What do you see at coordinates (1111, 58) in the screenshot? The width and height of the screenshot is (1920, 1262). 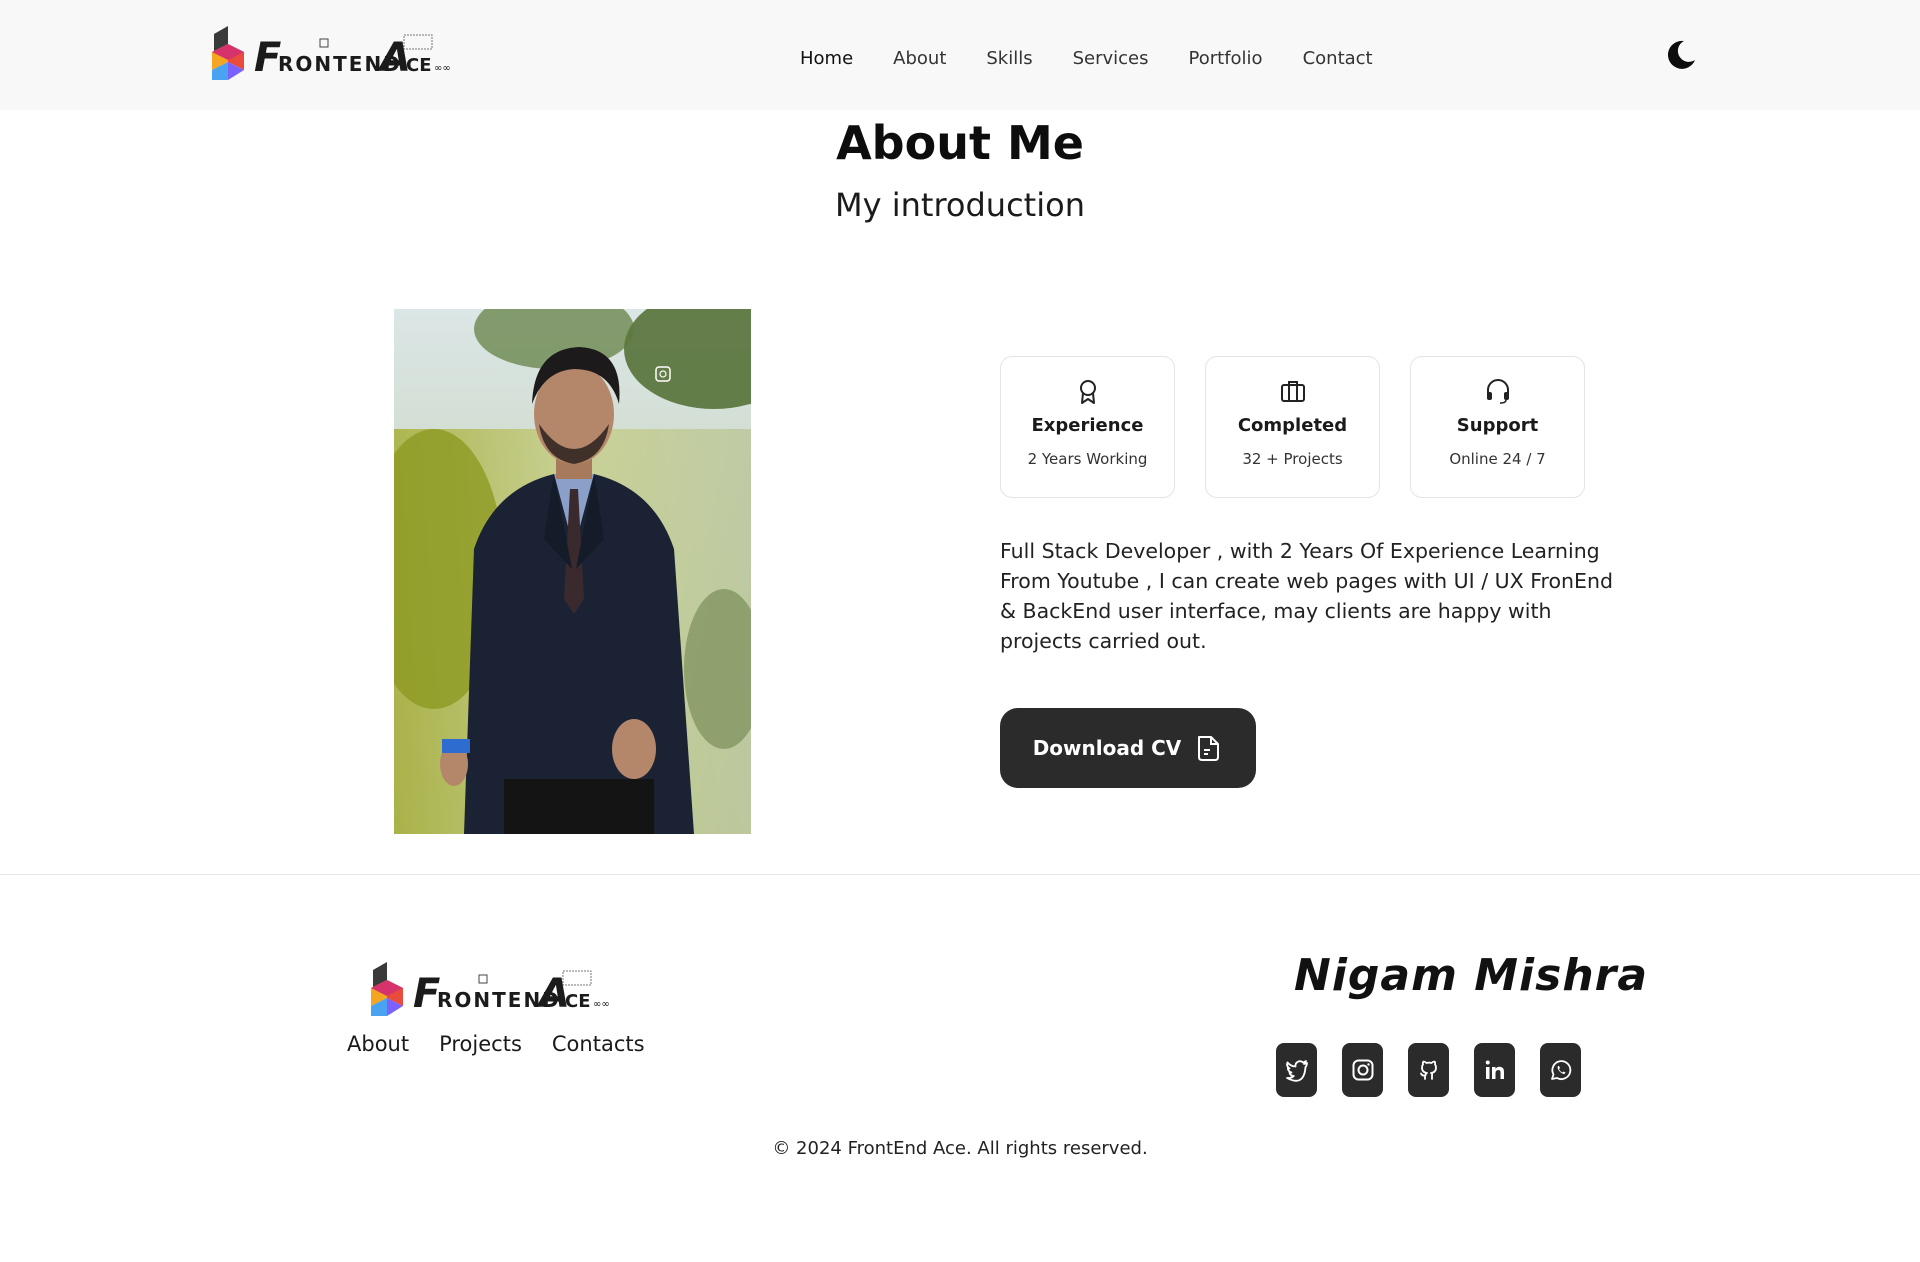 I see `nav-services: Services` at bounding box center [1111, 58].